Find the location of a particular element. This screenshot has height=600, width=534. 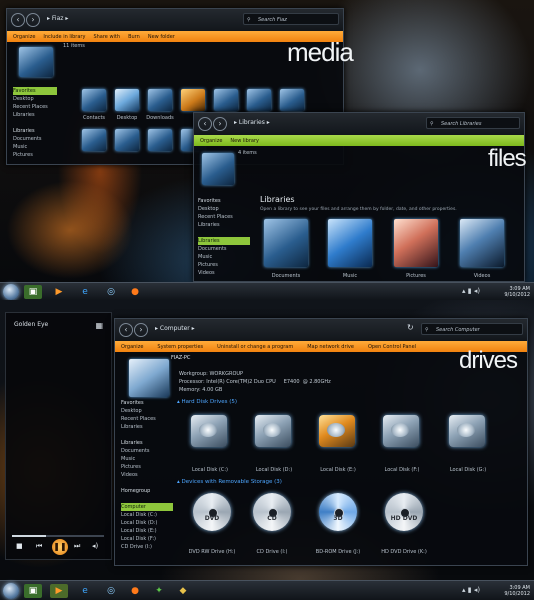

volume-icon: ◂) is located at coordinates (95, 546).